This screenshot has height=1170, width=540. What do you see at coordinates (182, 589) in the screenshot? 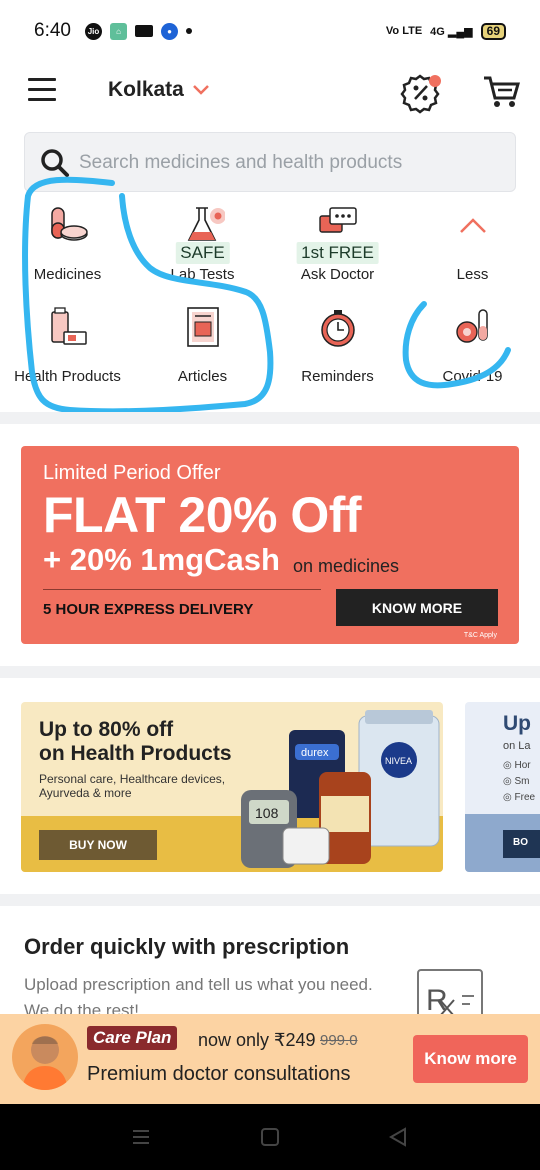
I see `banner-rule` at bounding box center [182, 589].